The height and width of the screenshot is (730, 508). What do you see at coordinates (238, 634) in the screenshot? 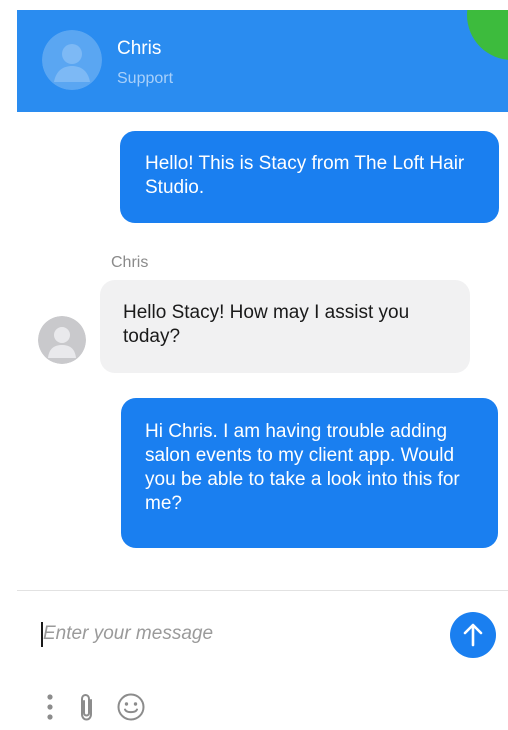
I see `message-input` at bounding box center [238, 634].